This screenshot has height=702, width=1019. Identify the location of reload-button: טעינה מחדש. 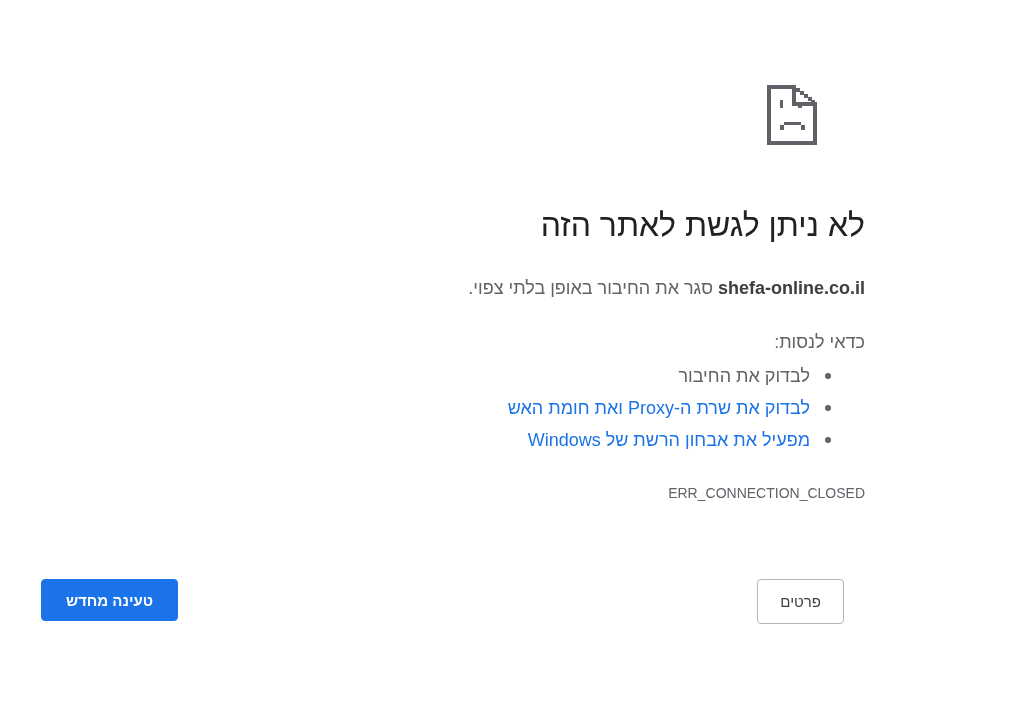
(110, 600).